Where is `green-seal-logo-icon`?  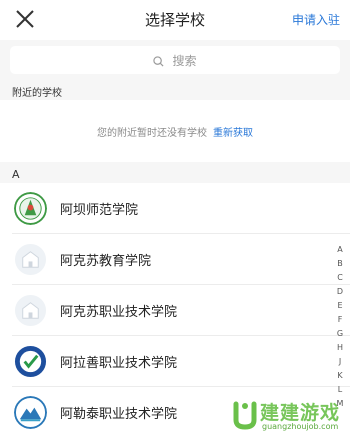 green-seal-logo-icon is located at coordinates (30, 208).